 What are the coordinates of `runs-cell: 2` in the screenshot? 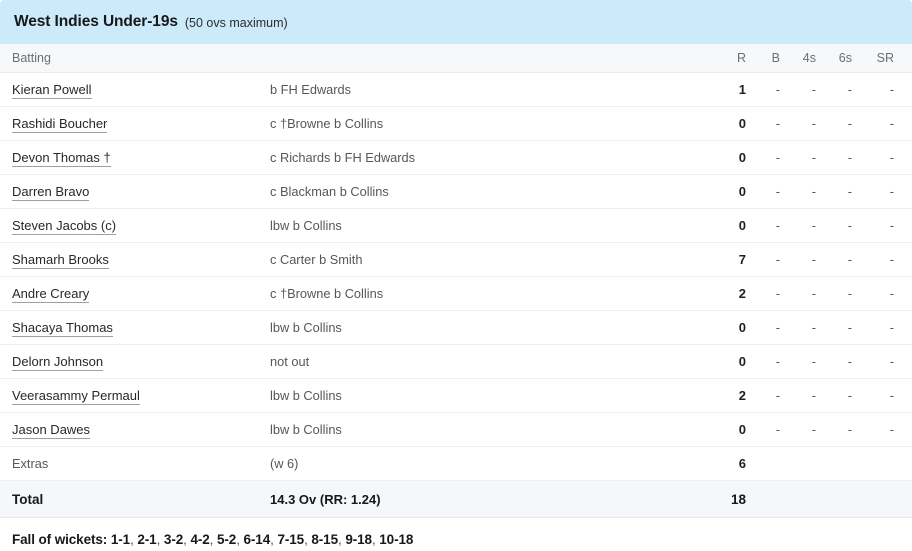 It's located at (747, 293).